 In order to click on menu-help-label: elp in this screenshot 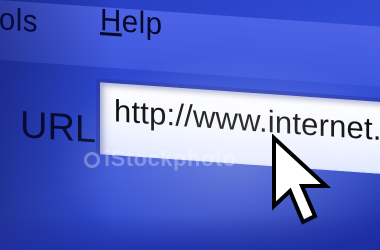, I will do `click(142, 22)`.